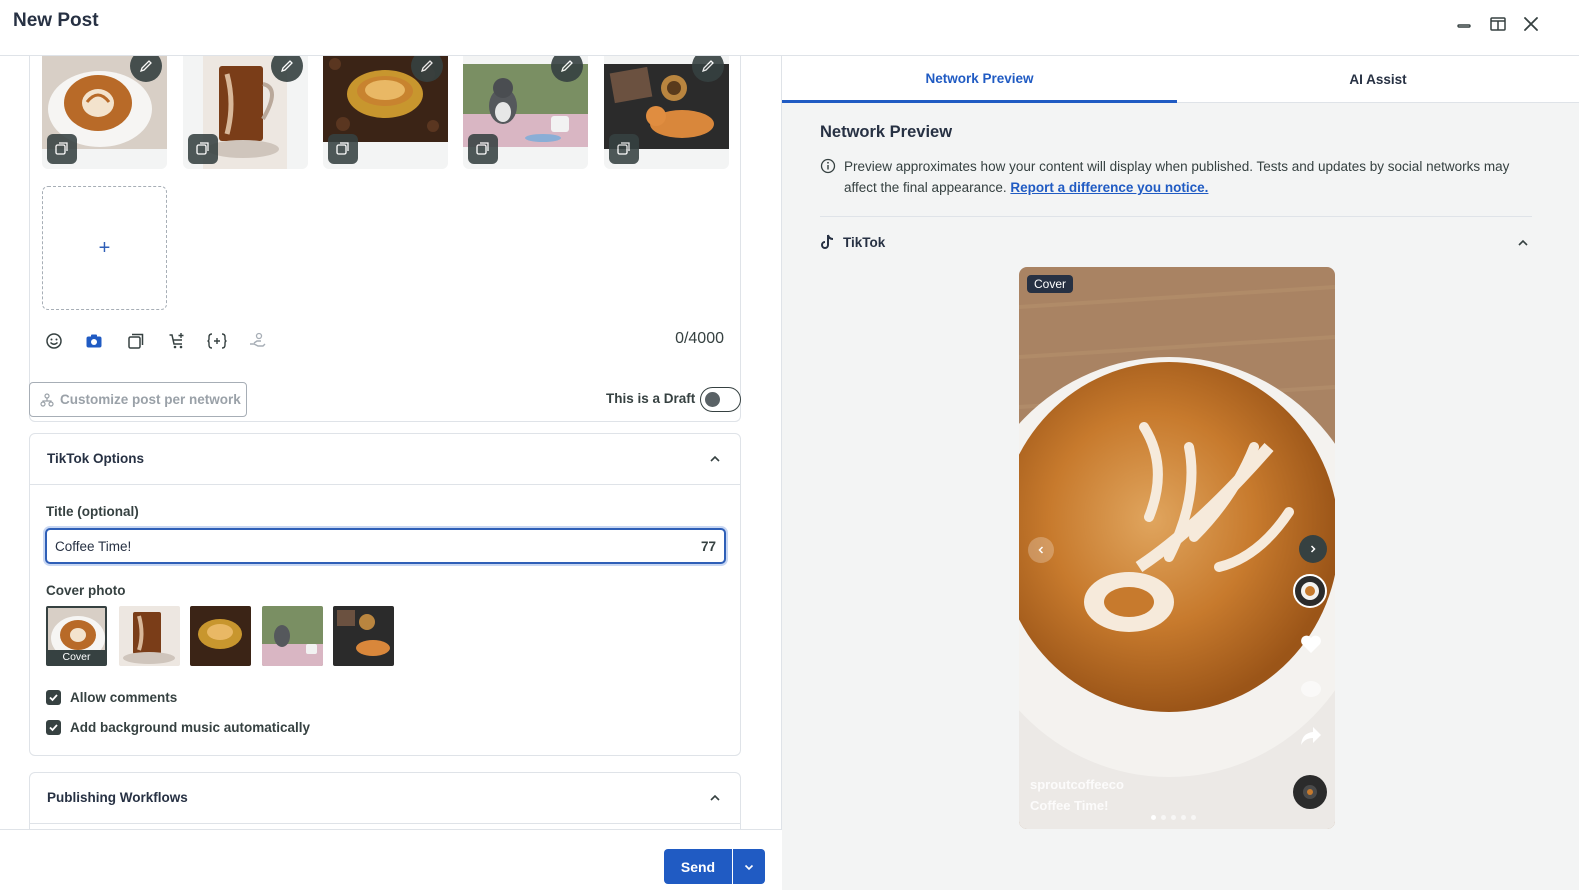 Image resolution: width=1579 pixels, height=890 pixels. Describe the element at coordinates (76, 636) in the screenshot. I see `cover-option-1: Cover` at that location.